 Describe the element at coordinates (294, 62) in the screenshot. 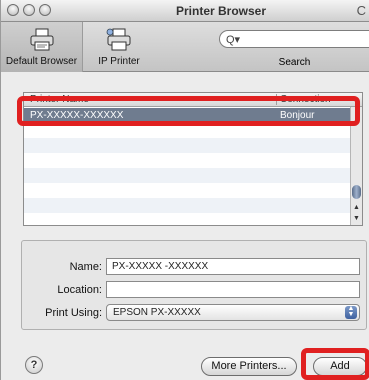

I see `search-label: Search` at that location.